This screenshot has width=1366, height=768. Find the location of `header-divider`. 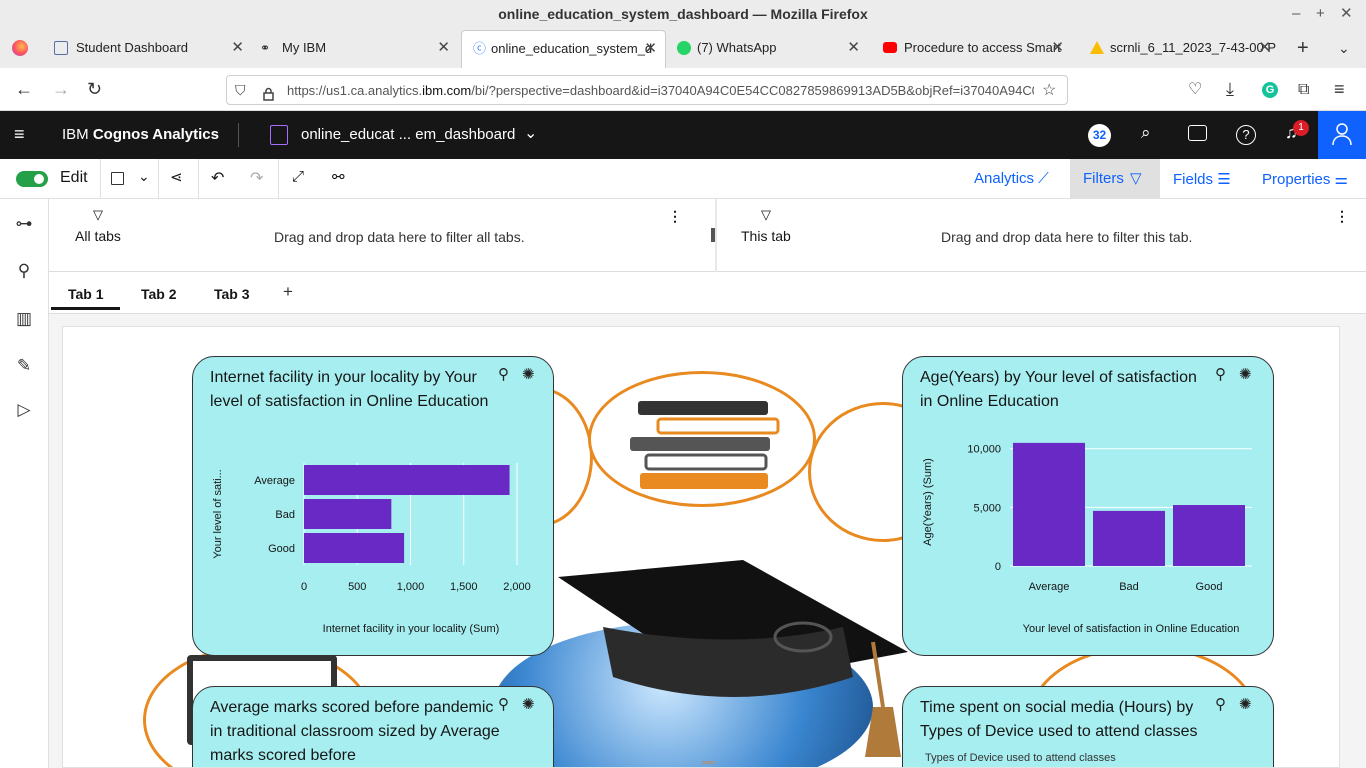

header-divider is located at coordinates (238, 135).